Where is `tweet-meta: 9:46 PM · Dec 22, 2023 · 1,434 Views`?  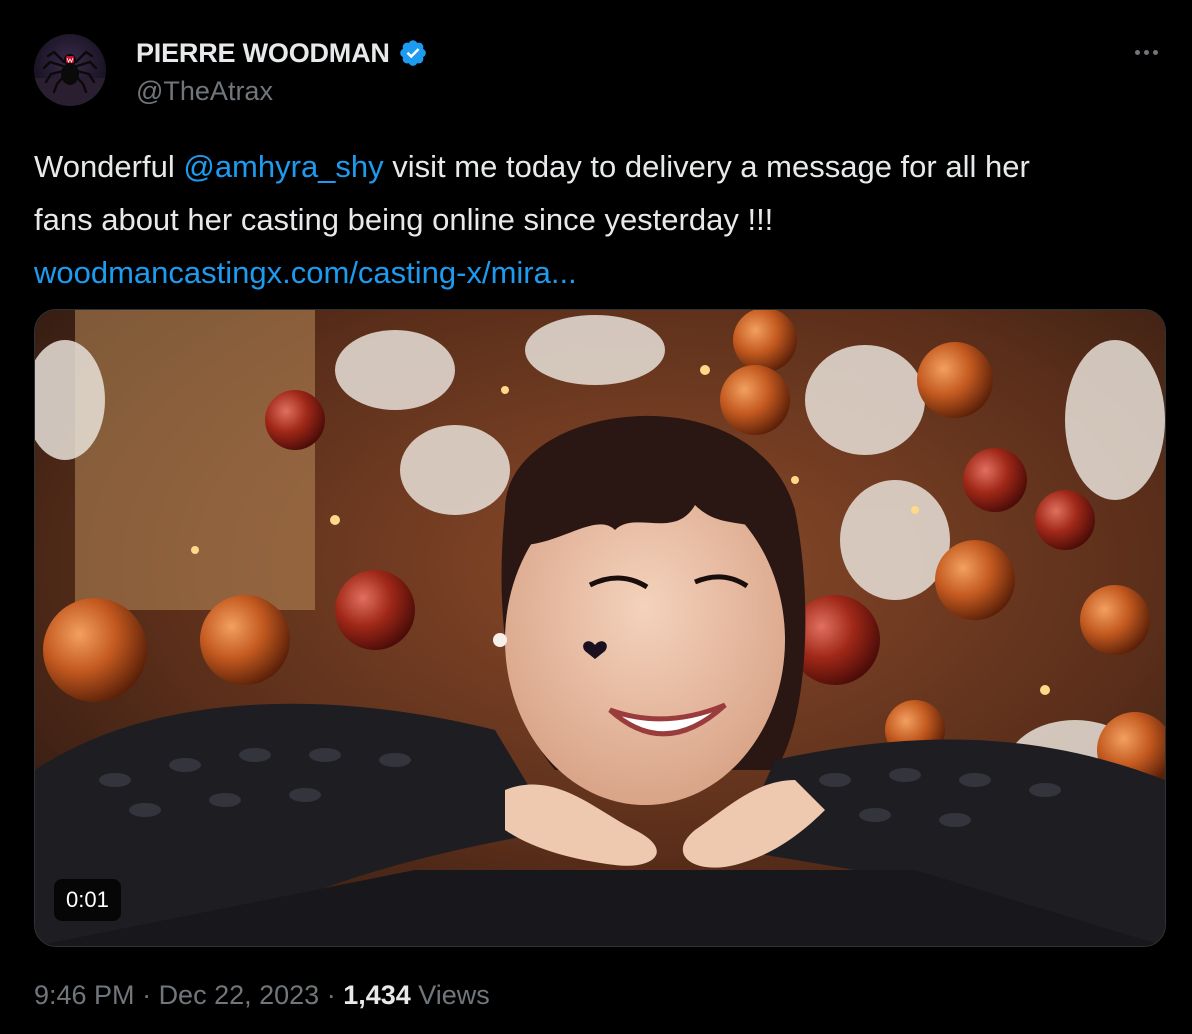 tweet-meta: 9:46 PM · Dec 22, 2023 · 1,434 Views is located at coordinates (262, 995).